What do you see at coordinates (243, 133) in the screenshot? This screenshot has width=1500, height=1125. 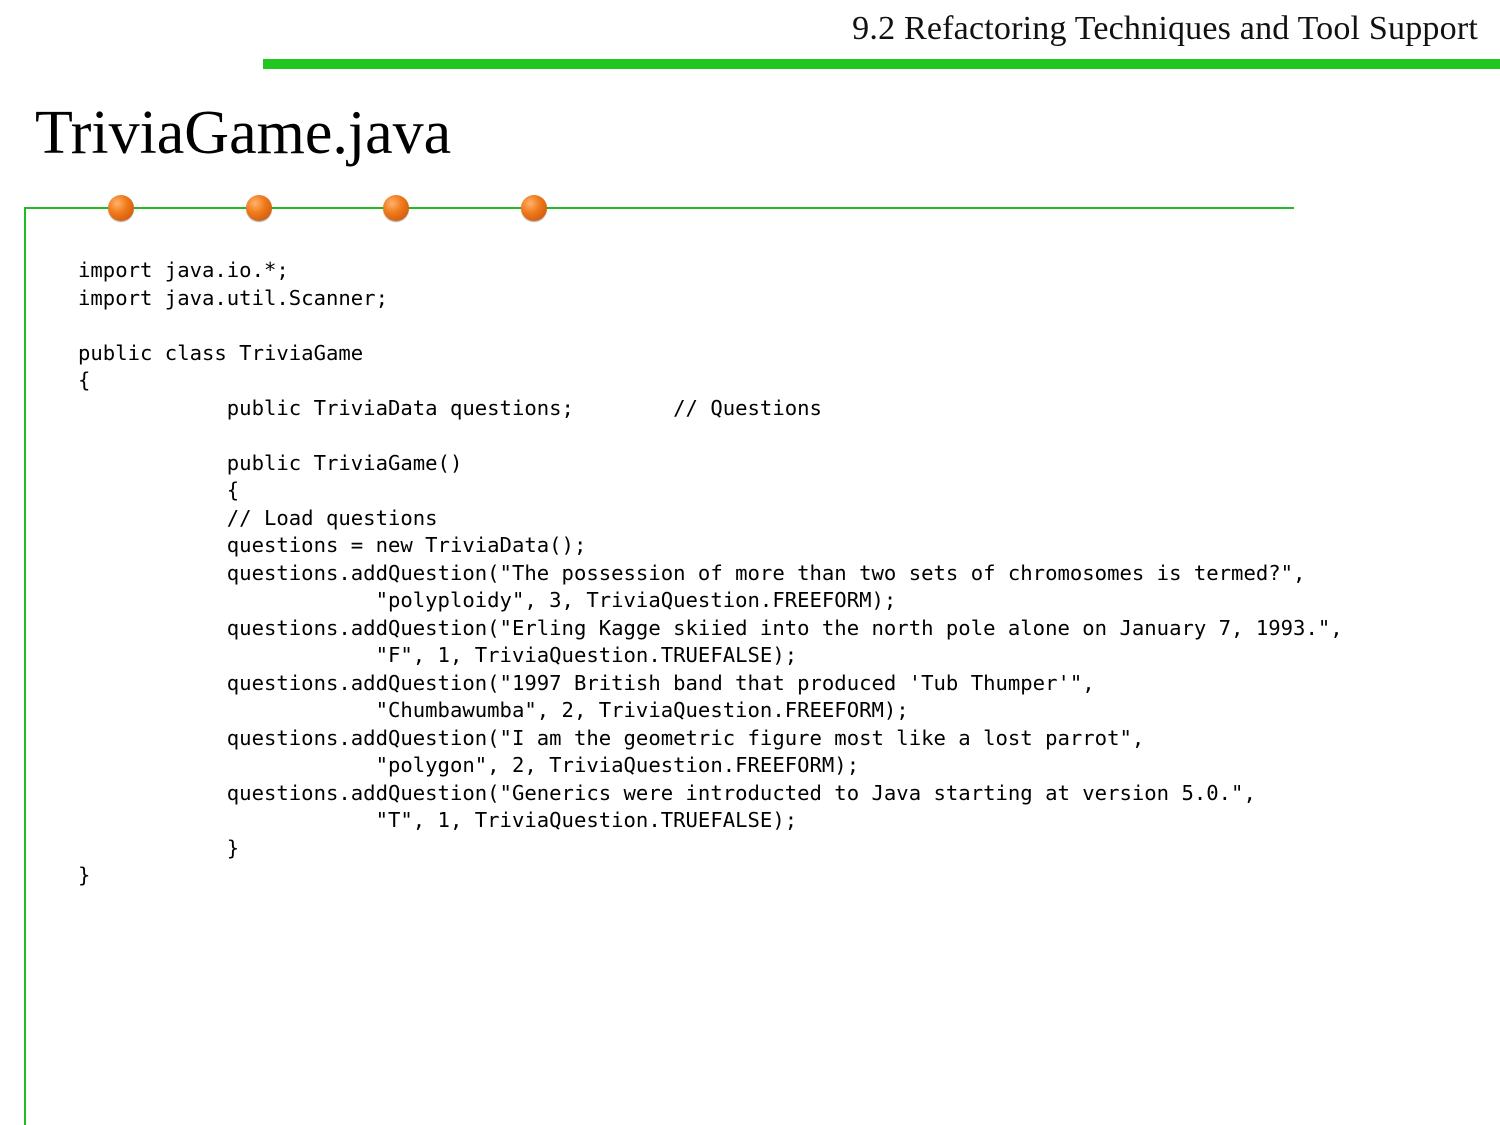 I see `slide-title: TriviaGame.java` at bounding box center [243, 133].